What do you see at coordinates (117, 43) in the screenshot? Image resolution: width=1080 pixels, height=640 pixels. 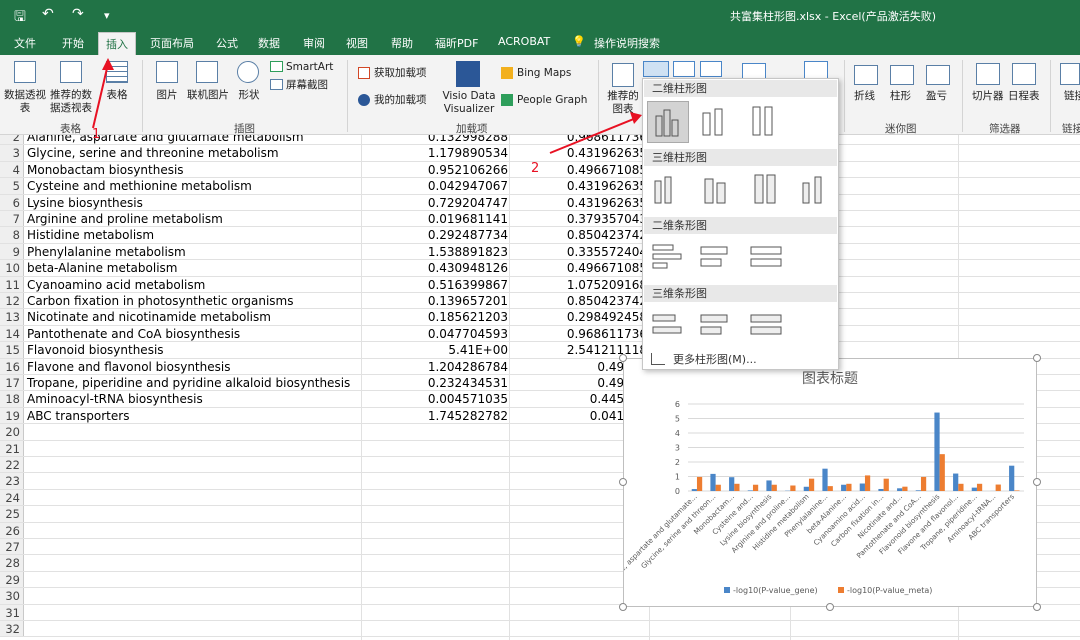 I see `tab-insert: 插入` at bounding box center [117, 43].